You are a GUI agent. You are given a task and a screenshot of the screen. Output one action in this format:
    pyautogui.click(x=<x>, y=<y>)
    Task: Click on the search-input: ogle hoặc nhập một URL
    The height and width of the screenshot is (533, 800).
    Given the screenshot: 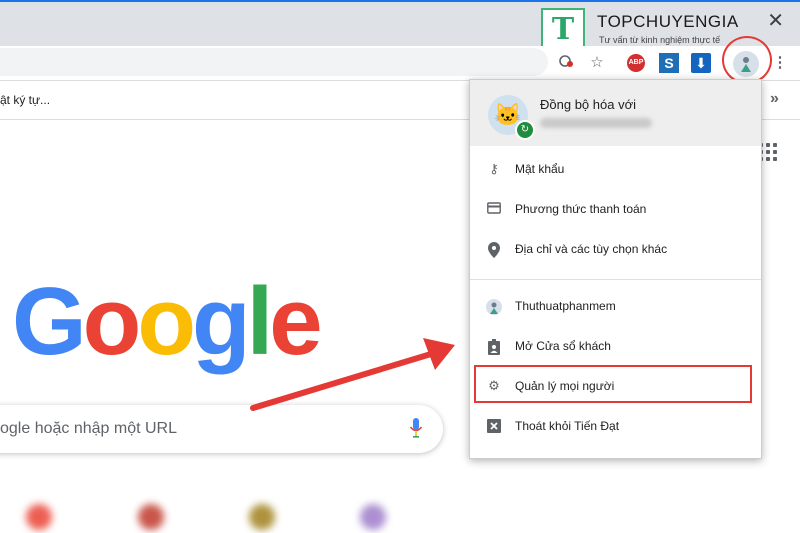 What is the action you would take?
    pyautogui.click(x=221, y=429)
    